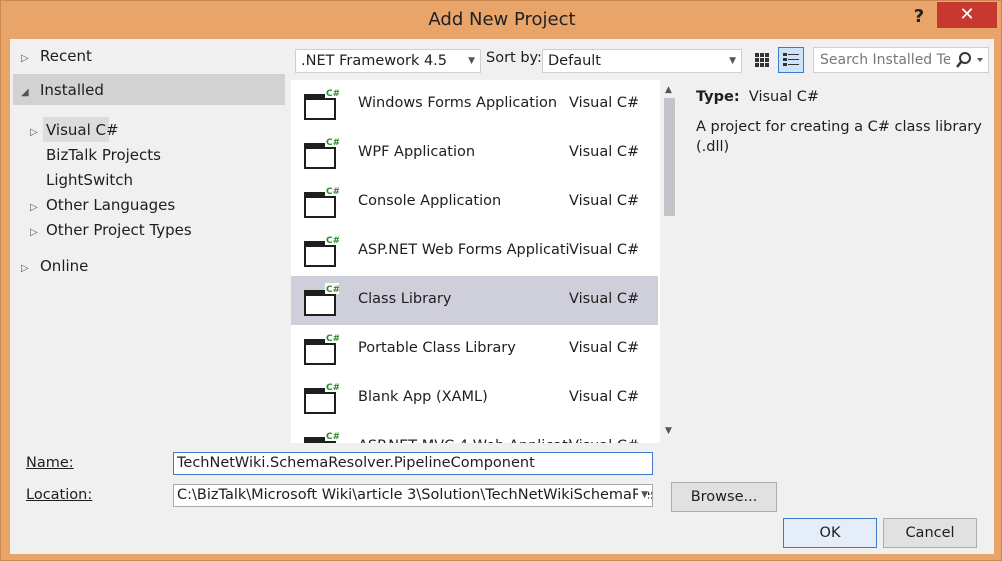 Image resolution: width=1002 pixels, height=561 pixels. I want to click on template-item: C# WPF Application Visual C#, so click(474, 153).